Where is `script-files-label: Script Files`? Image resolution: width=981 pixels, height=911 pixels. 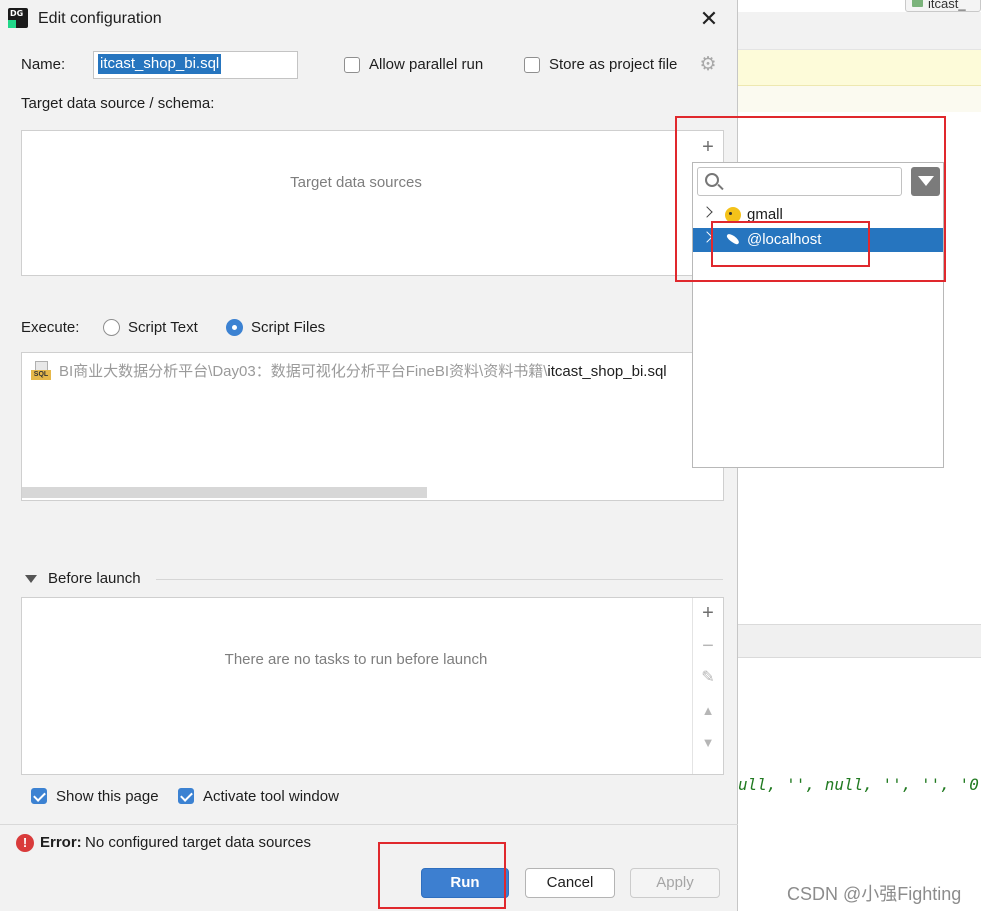 script-files-label: Script Files is located at coordinates (288, 327).